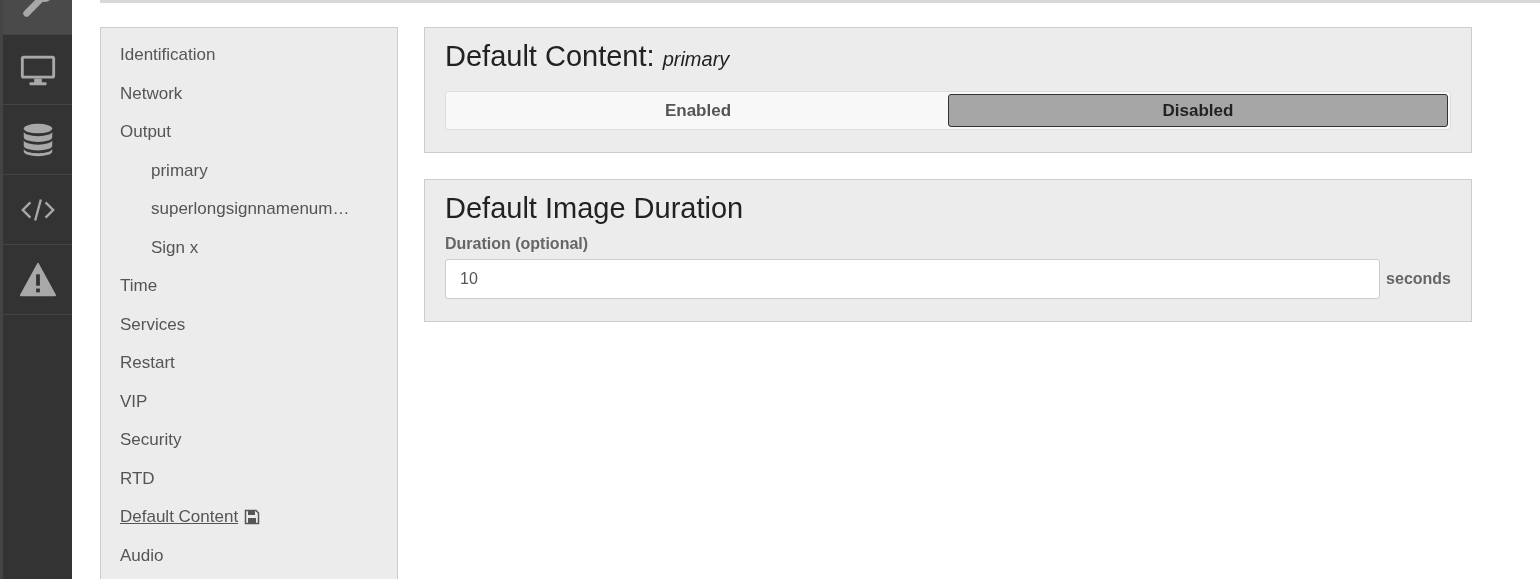 This screenshot has height=579, width=1540. What do you see at coordinates (179, 170) in the screenshot?
I see `sidebar-link: primary` at bounding box center [179, 170].